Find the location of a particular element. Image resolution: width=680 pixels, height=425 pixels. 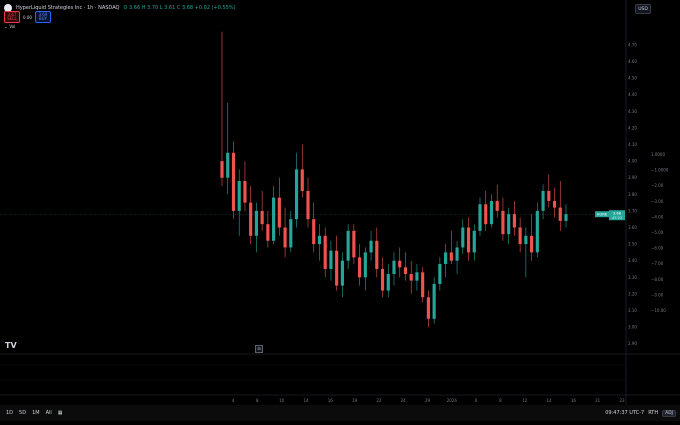

price-tick-label: 3.40 is located at coordinates (632, 260).